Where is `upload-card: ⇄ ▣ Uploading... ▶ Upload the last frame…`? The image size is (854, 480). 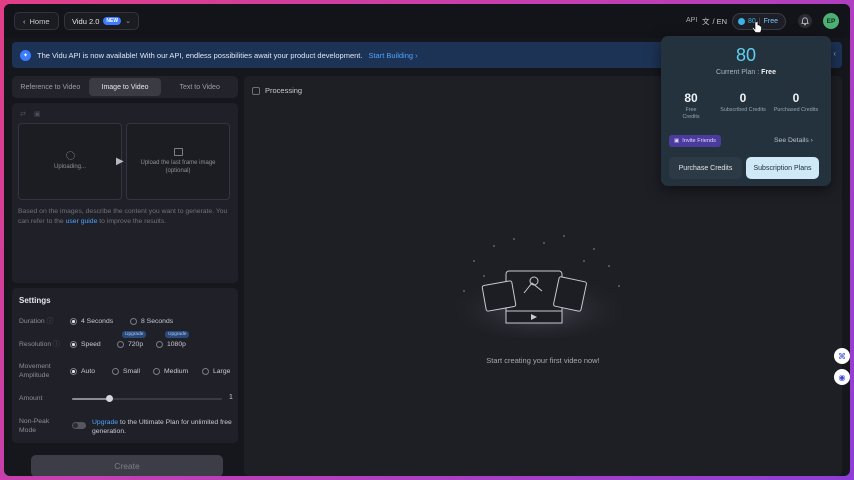
upload-card: ⇄ ▣ Uploading... ▶ Upload the last frame… is located at coordinates (125, 193).